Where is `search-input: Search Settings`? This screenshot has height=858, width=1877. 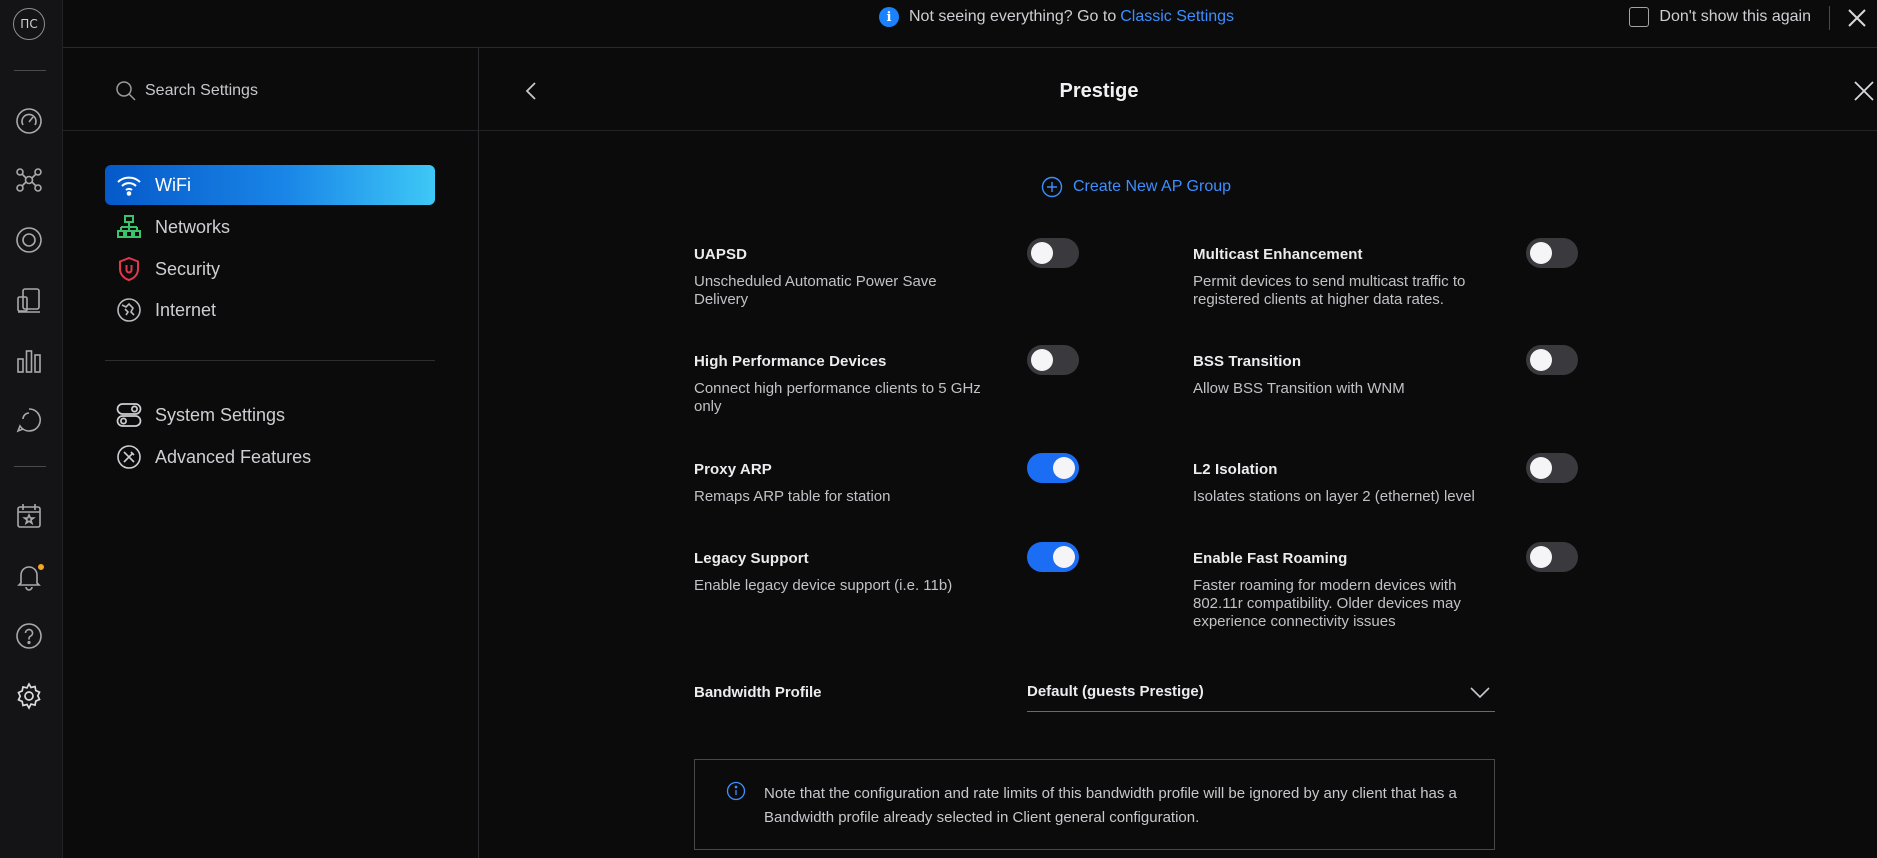
search-input: Search Settings is located at coordinates (201, 91).